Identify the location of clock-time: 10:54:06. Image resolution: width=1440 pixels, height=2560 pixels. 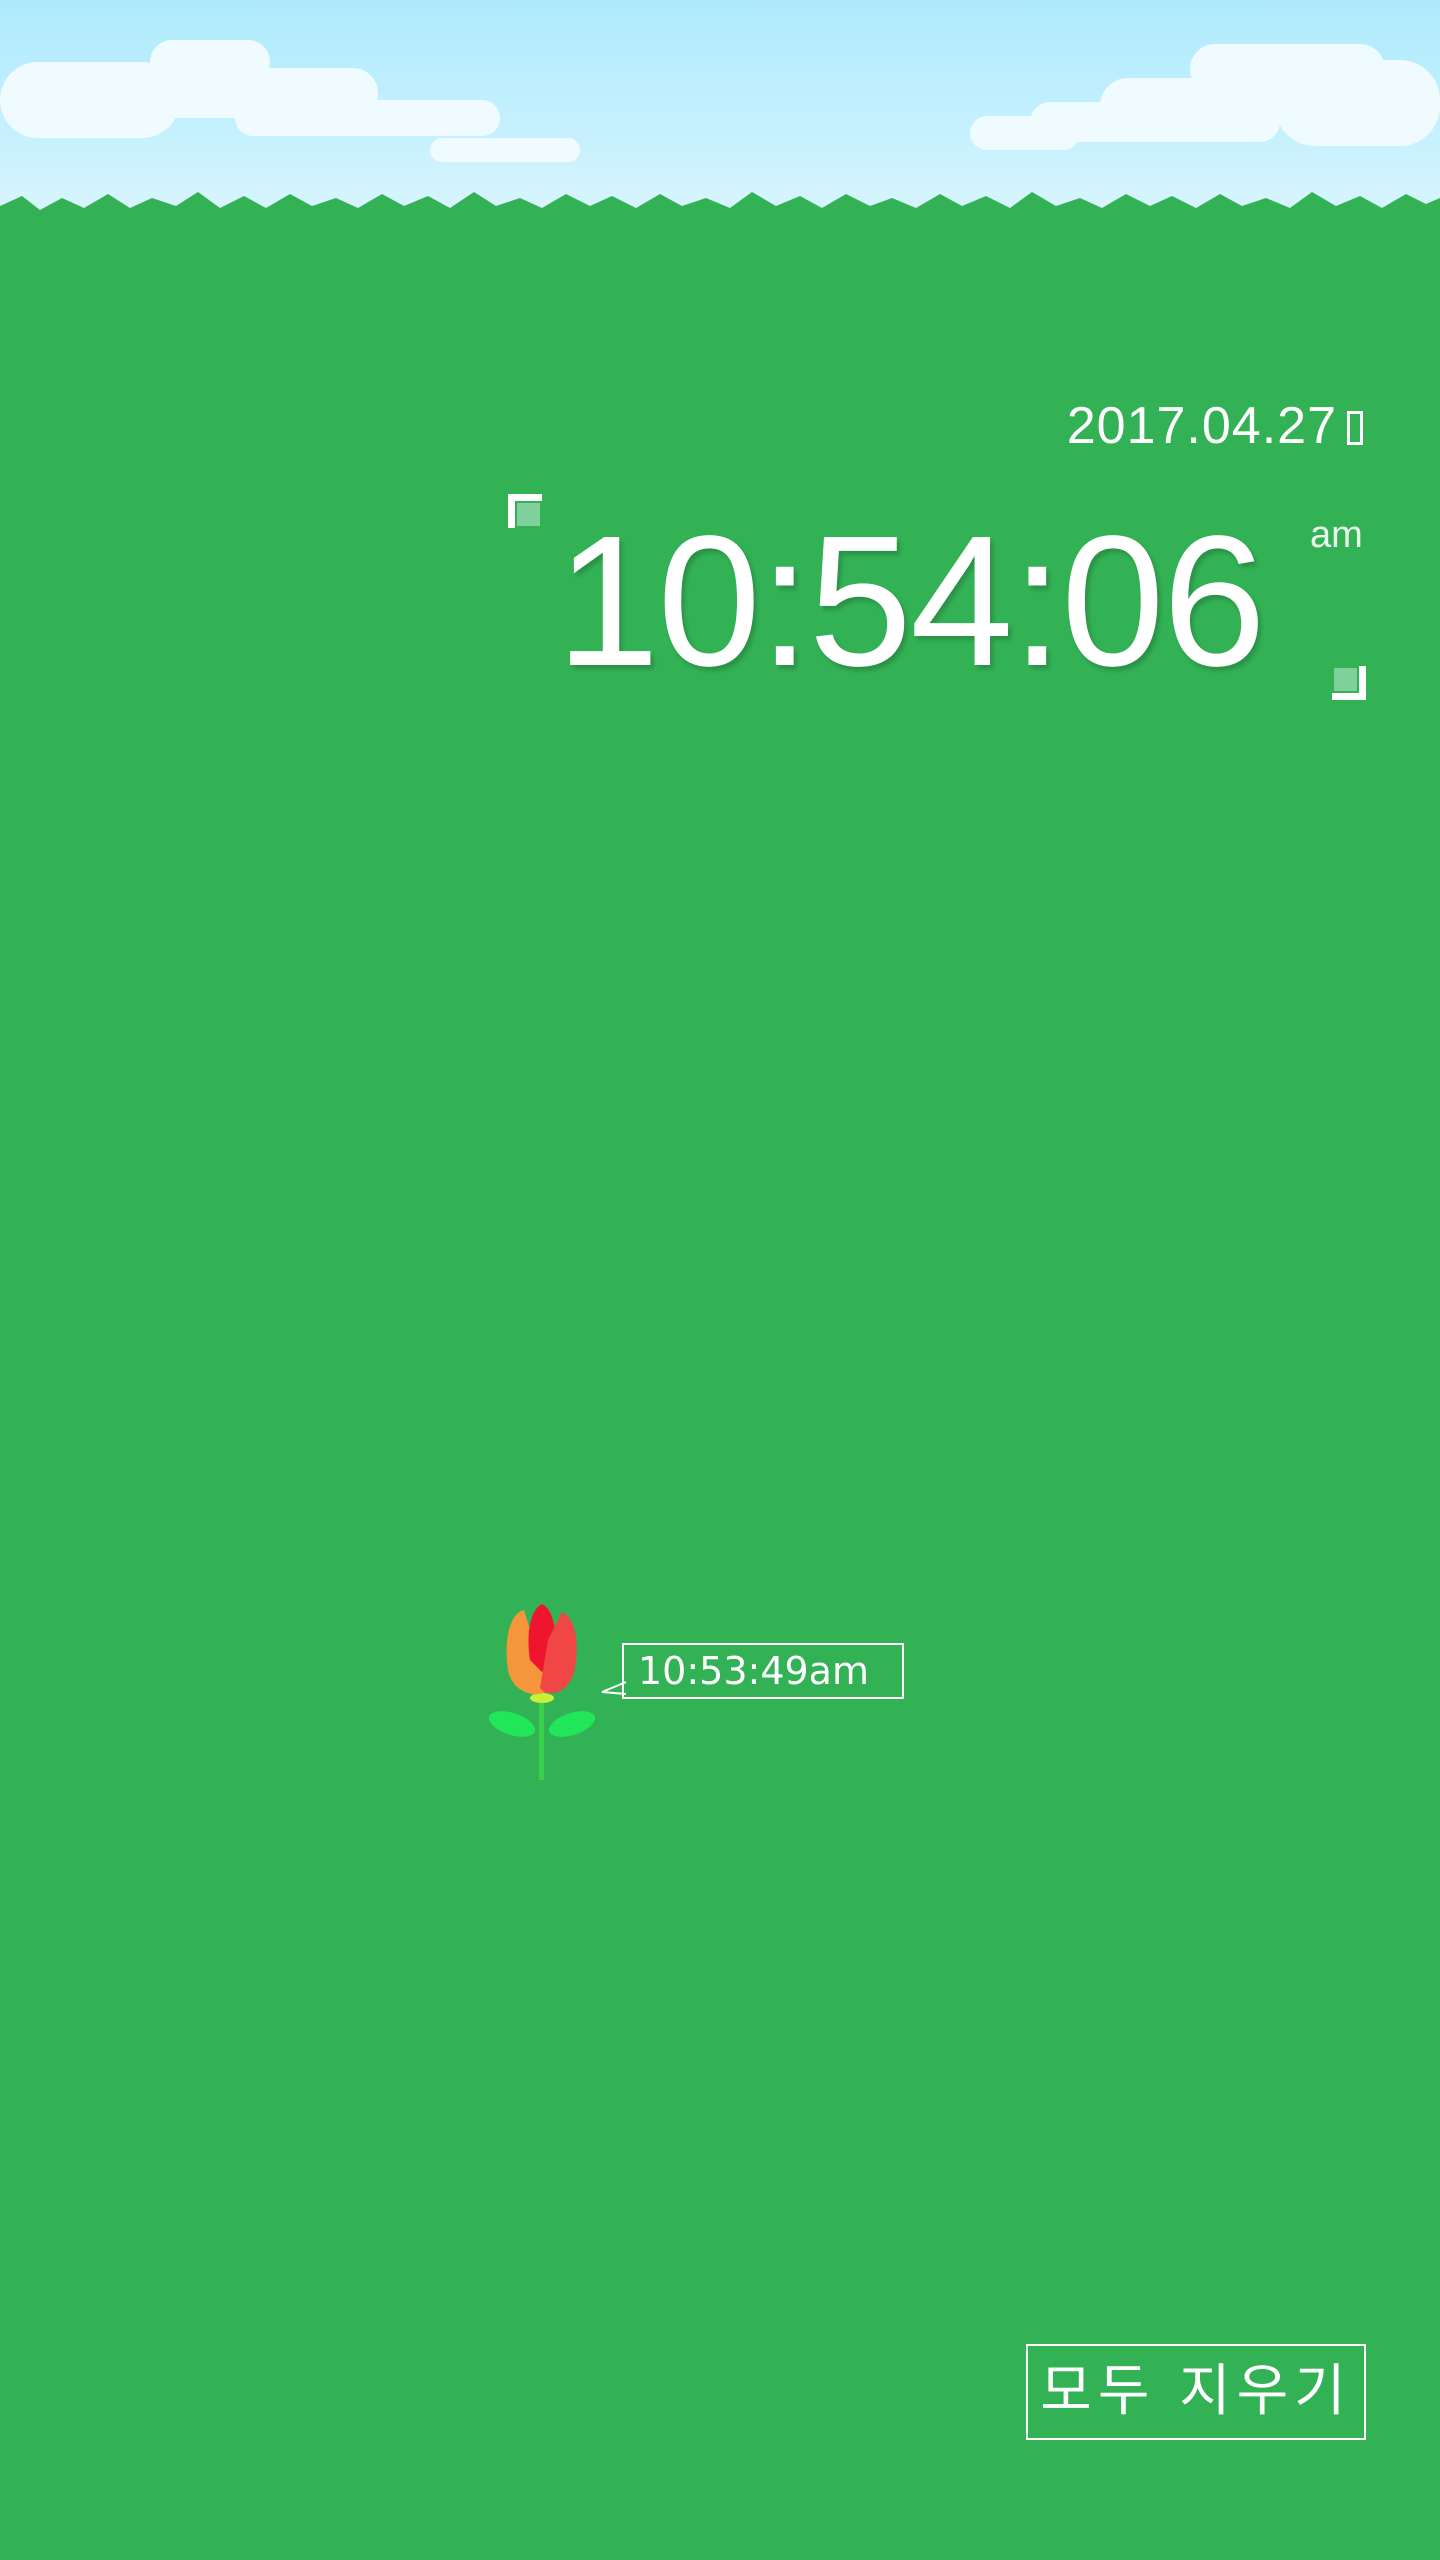
(911, 601).